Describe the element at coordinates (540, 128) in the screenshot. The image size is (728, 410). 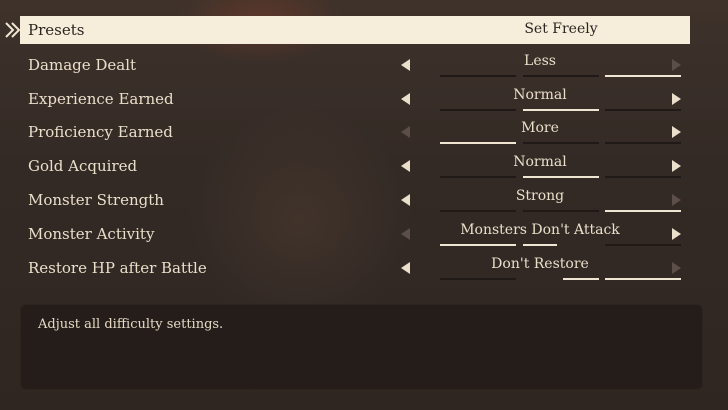
I see `setting-value: More` at that location.